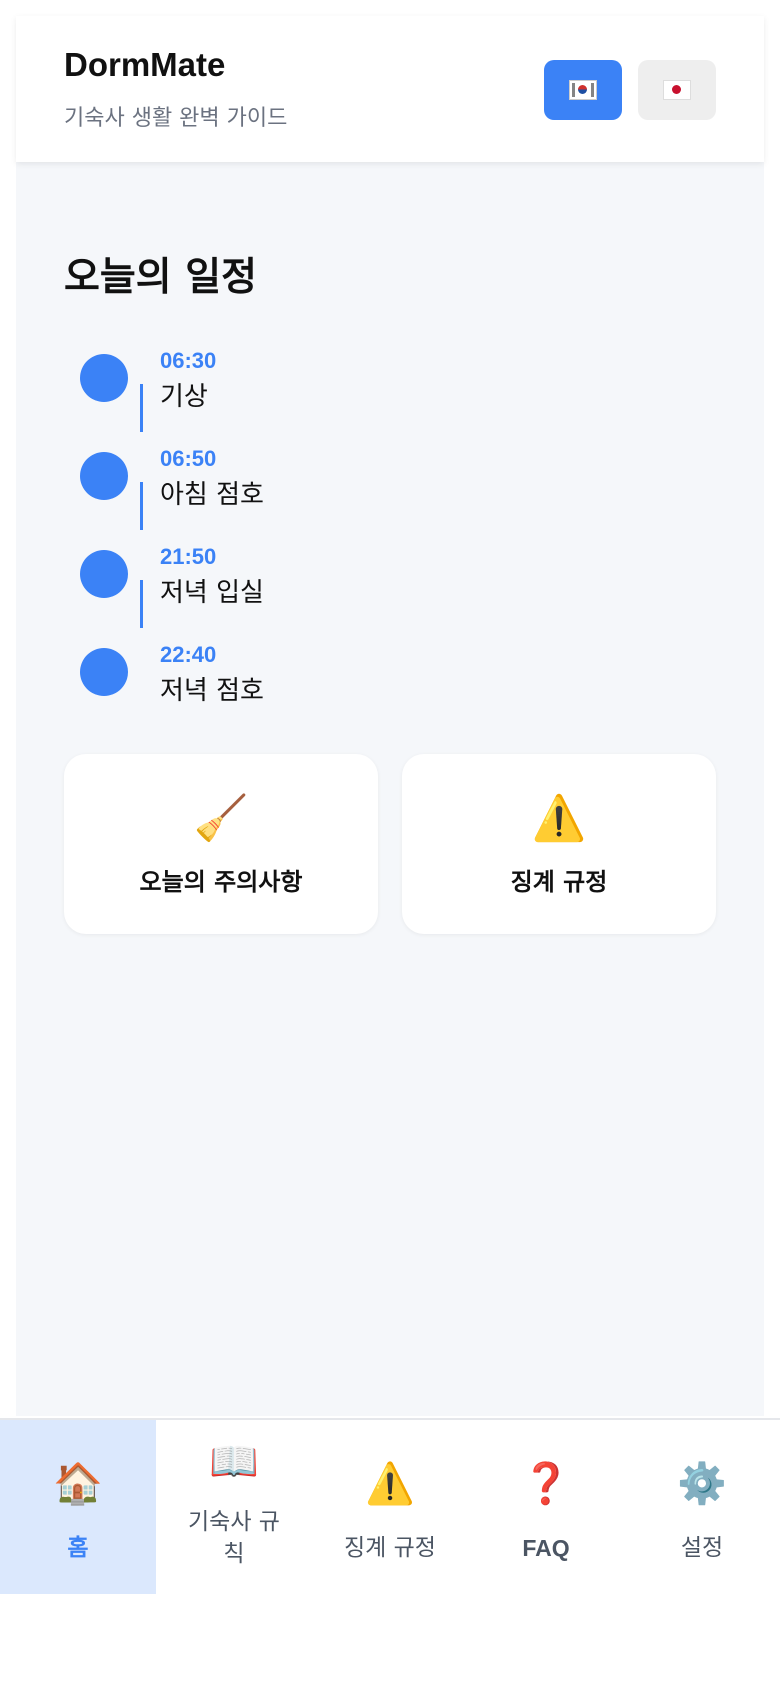 This screenshot has height=1688, width=780. Describe the element at coordinates (364, 458) in the screenshot. I see `schedule-item: 06:50 아침 점호` at that location.